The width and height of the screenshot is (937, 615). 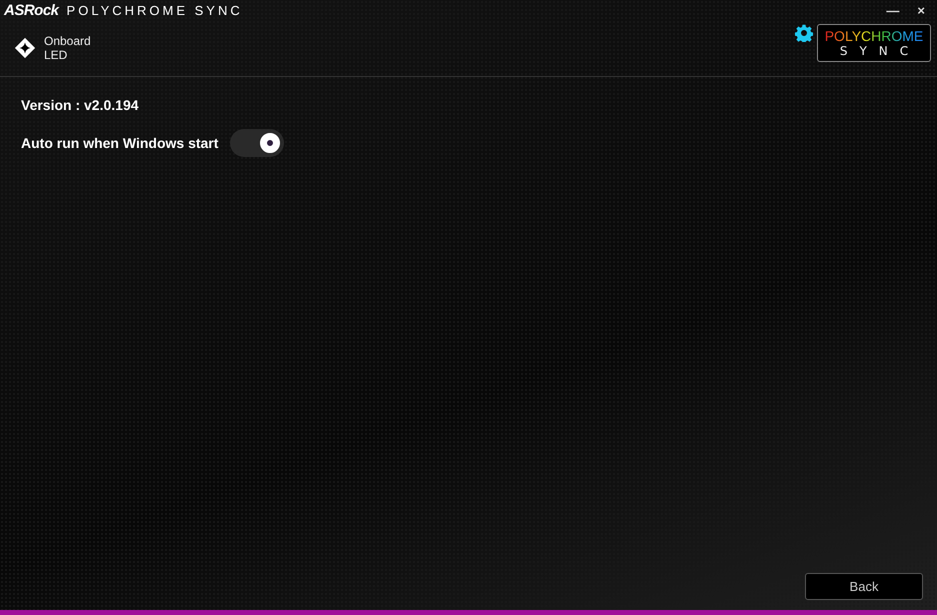 What do you see at coordinates (31, 10) in the screenshot?
I see `brand-logo: ASRock` at bounding box center [31, 10].